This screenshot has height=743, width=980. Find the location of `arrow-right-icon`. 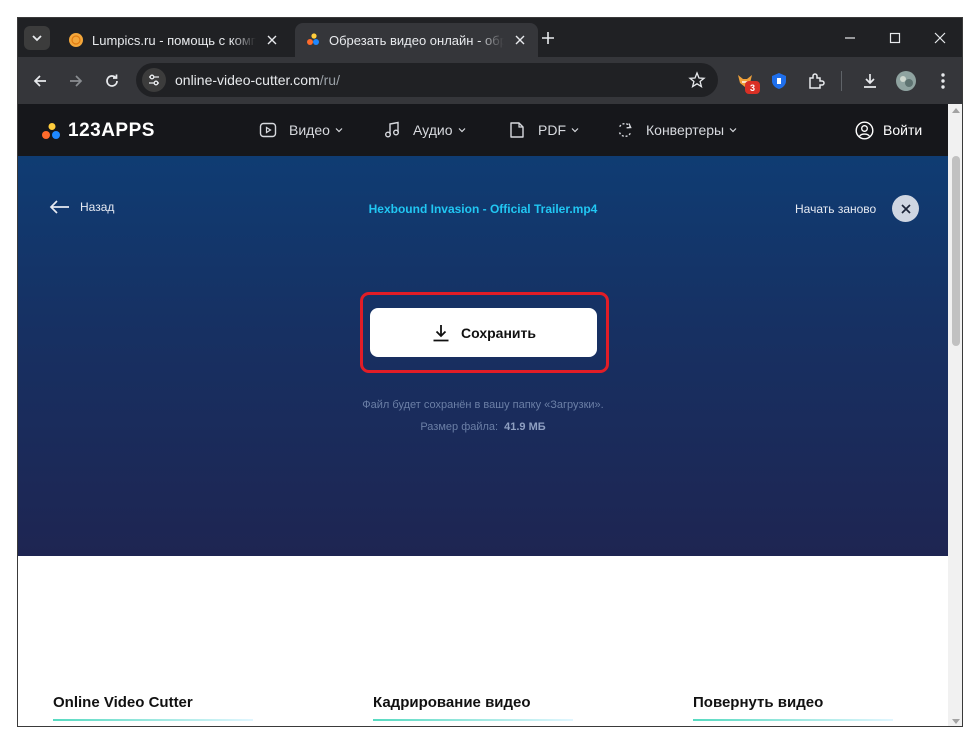

arrow-right-icon is located at coordinates (76, 81).